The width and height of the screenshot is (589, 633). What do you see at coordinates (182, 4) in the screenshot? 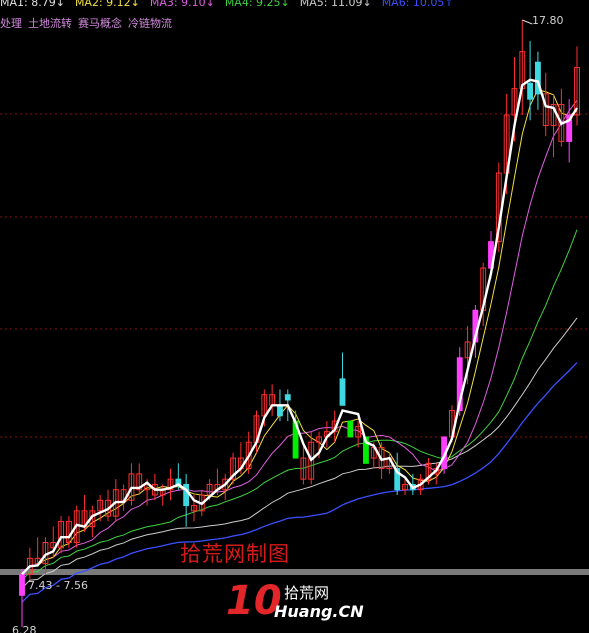
I see `ma-legend-item: MA3: 9.10↓` at bounding box center [182, 4].